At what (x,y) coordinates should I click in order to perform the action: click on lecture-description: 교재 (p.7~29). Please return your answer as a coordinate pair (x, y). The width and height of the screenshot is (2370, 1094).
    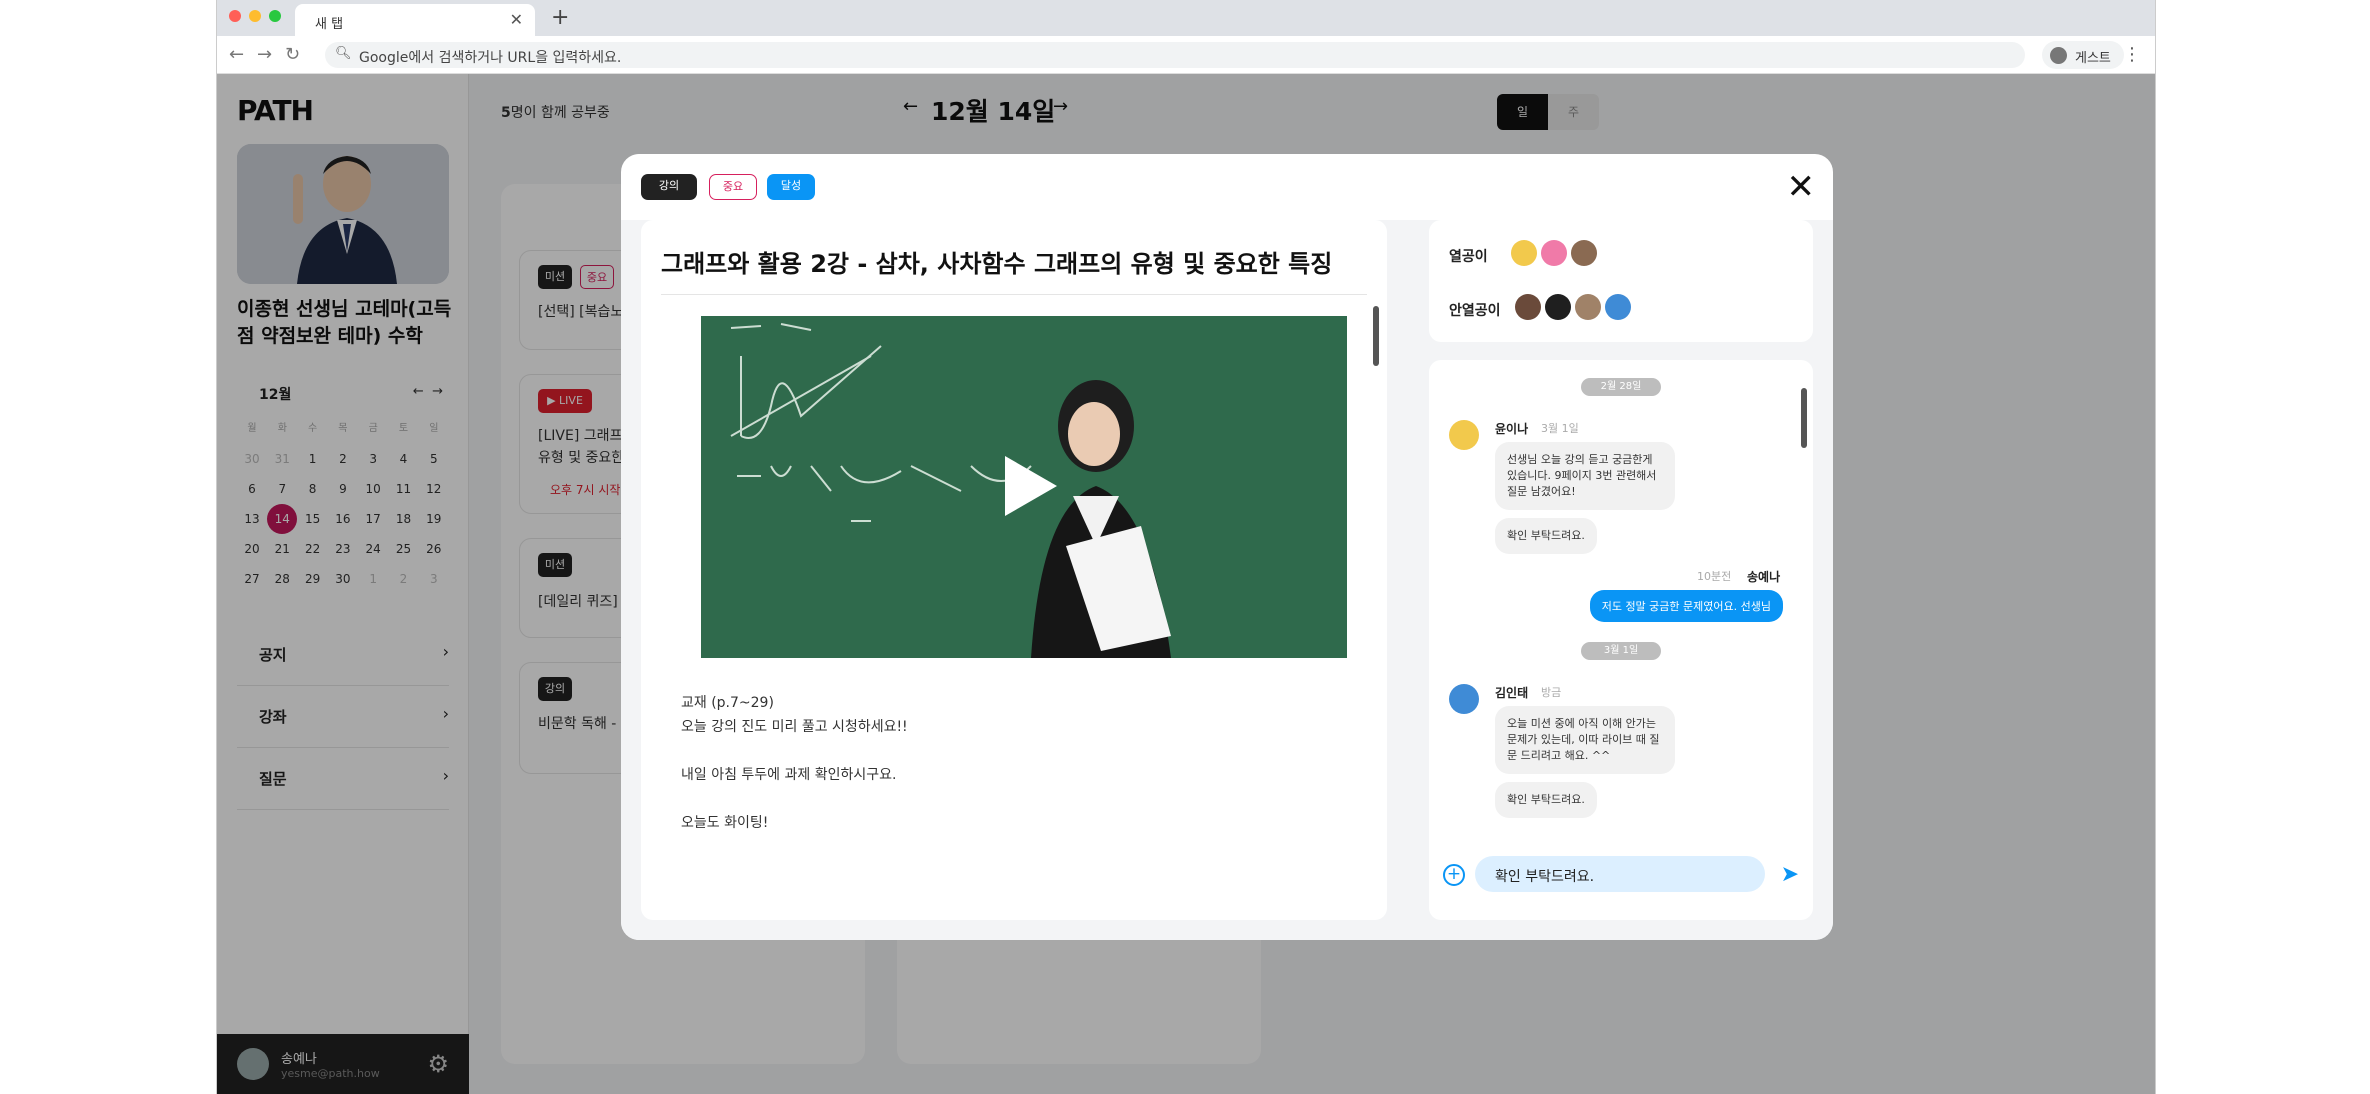
    Looking at the image, I should click on (727, 703).